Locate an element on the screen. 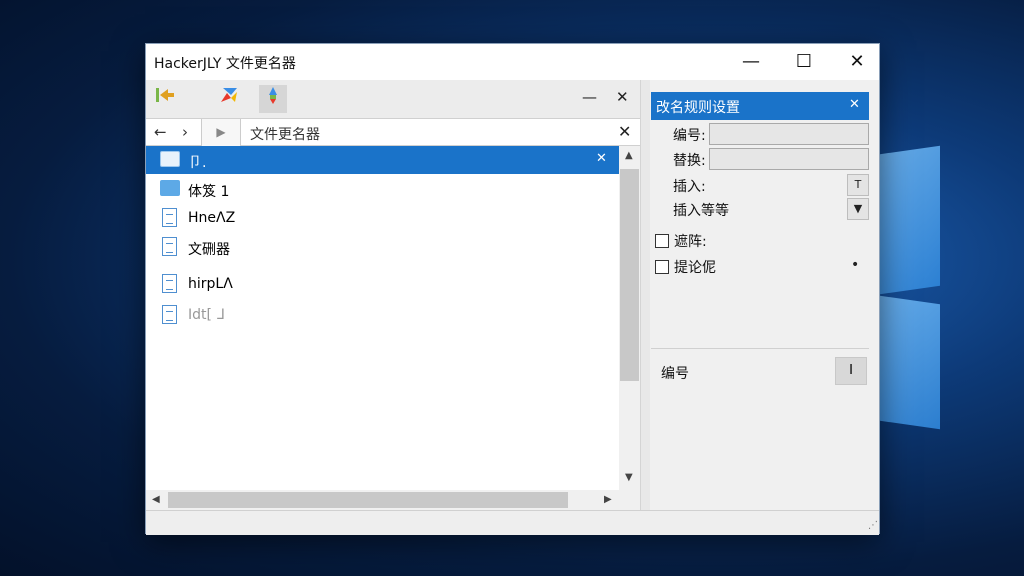 The width and height of the screenshot is (1024, 576). close-button: ✕ is located at coordinates (857, 62).